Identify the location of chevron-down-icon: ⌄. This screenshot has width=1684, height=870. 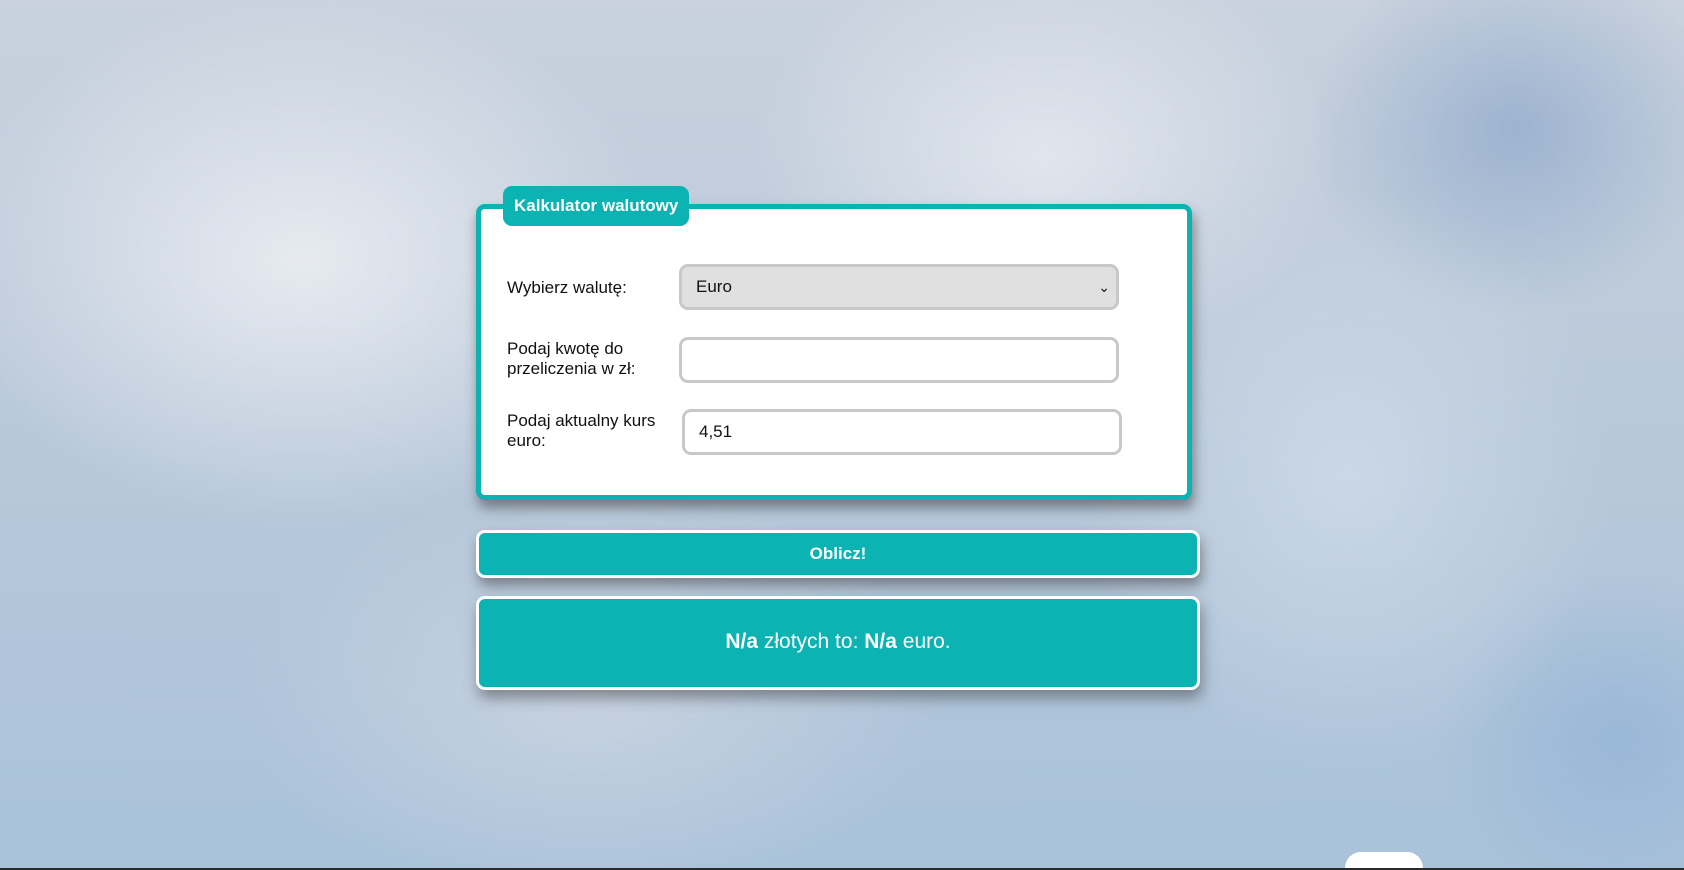
(1104, 287).